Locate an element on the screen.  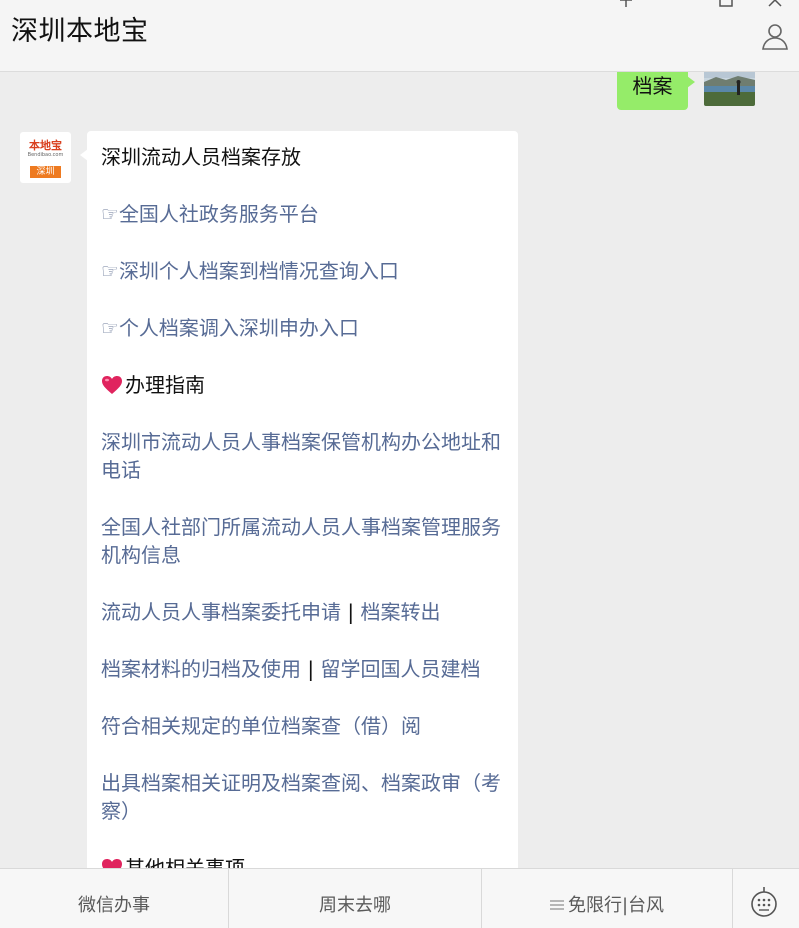
link-row: 流动人员人事档案委托申请 | 档案转出 is located at coordinates (302, 612).